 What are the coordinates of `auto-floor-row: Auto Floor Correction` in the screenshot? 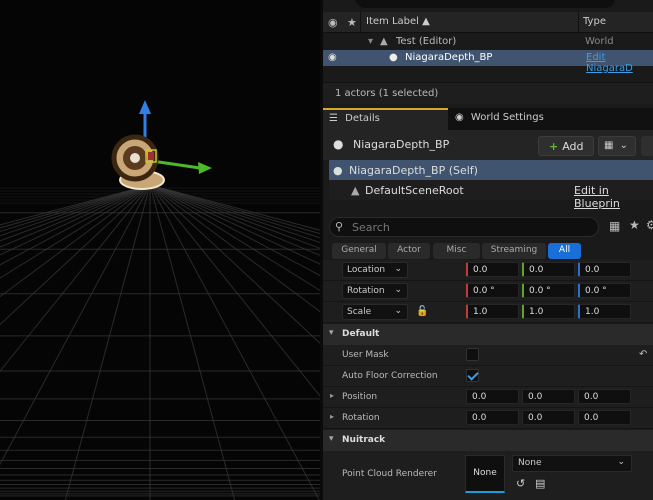 It's located at (488, 376).